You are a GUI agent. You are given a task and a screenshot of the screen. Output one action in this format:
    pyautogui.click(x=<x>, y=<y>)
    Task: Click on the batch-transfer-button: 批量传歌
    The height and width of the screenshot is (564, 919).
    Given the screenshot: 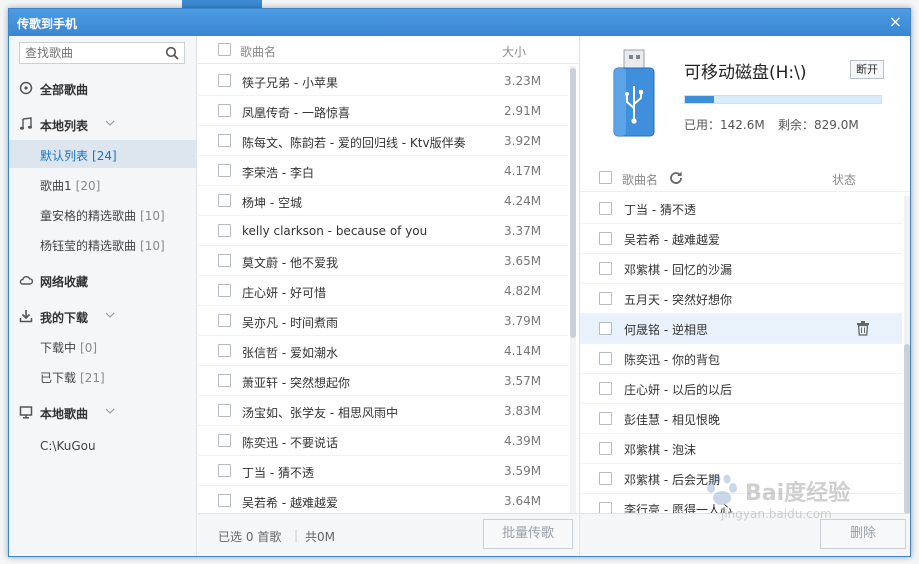 What is the action you would take?
    pyautogui.click(x=528, y=534)
    